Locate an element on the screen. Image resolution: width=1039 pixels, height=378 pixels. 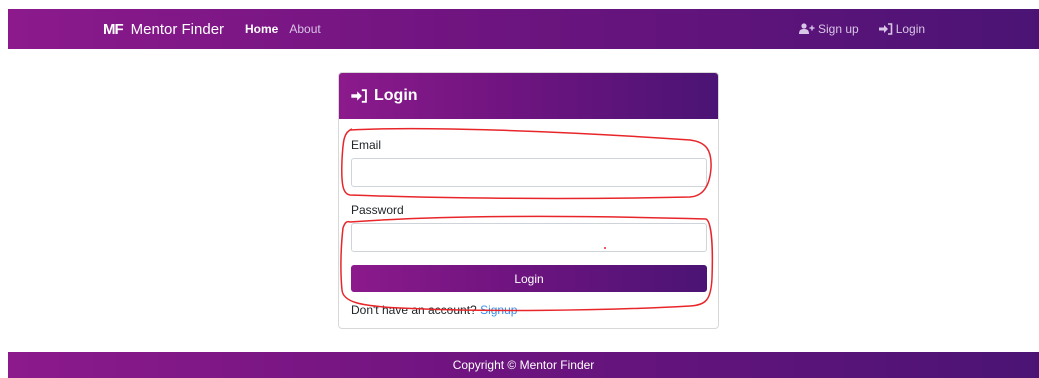
password-label: Password is located at coordinates (377, 210).